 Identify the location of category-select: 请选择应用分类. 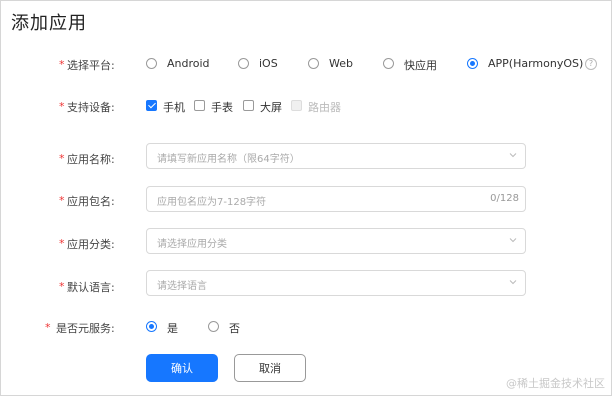
(336, 241).